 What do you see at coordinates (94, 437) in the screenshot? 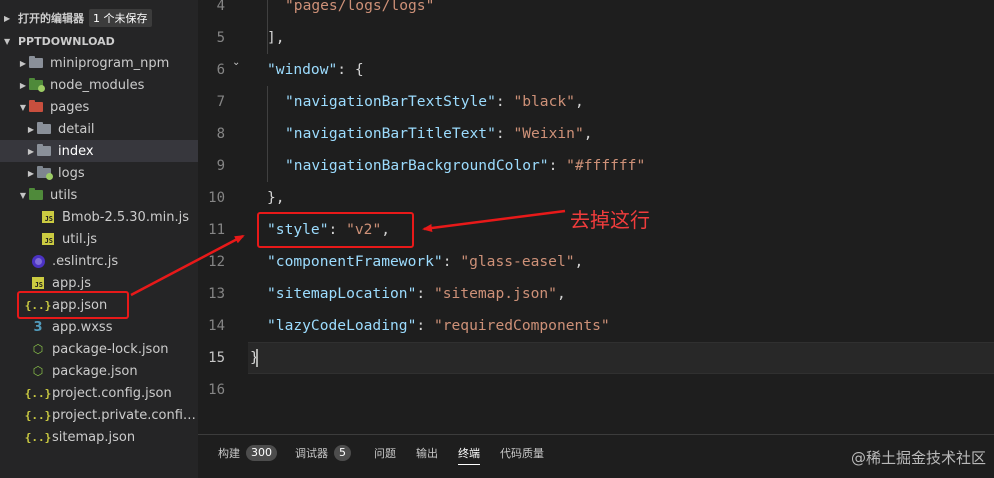
I see `file-tree-label: sitemap.json` at bounding box center [94, 437].